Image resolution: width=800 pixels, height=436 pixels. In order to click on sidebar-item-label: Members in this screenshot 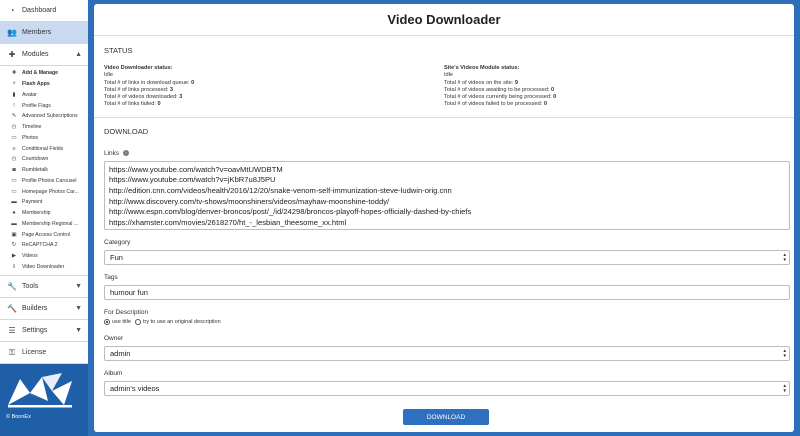, I will do `click(37, 32)`.